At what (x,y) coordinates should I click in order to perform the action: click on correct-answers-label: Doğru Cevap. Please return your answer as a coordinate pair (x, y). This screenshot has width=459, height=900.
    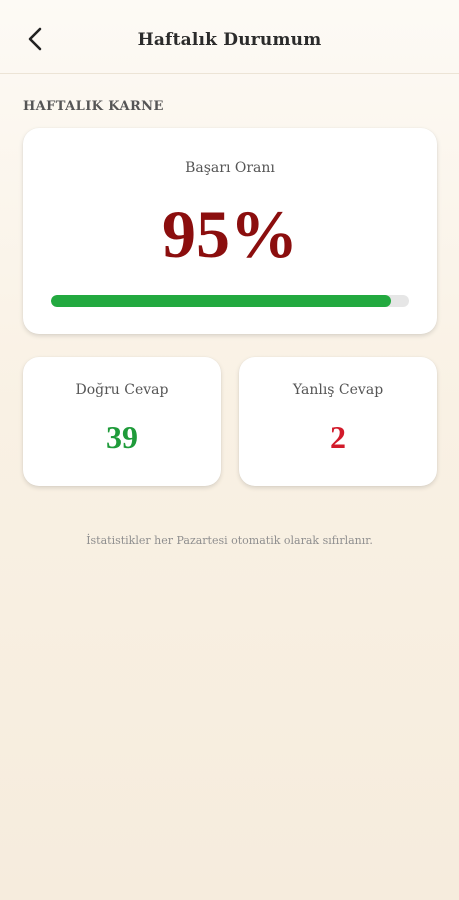
    Looking at the image, I should click on (122, 390).